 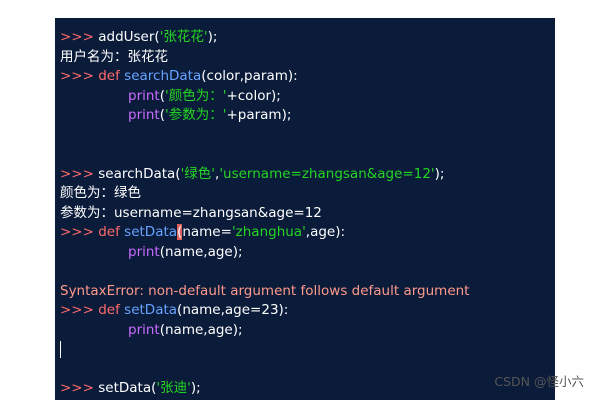 I want to click on code-call: searchData(, so click(x=139, y=173).